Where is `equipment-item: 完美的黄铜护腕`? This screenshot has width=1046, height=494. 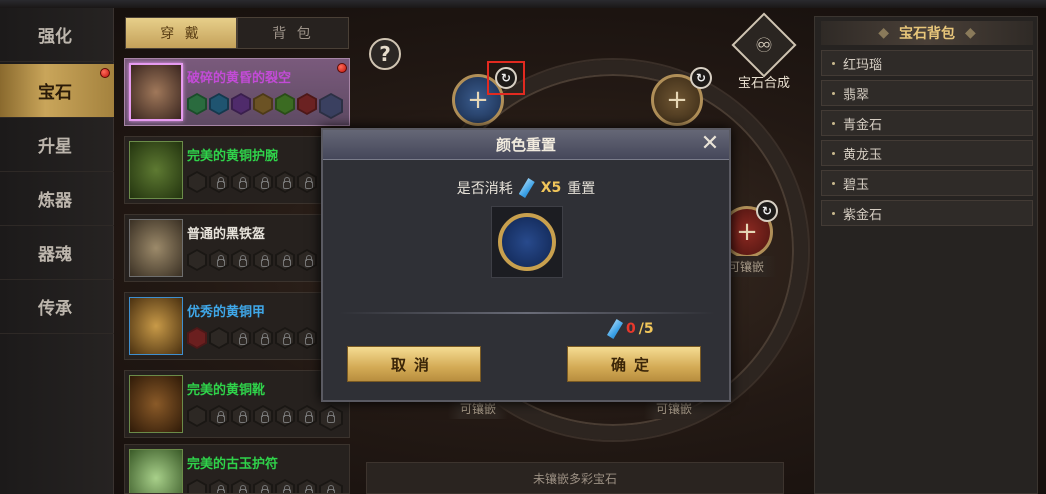 equipment-item: 完美的黄铜护腕 is located at coordinates (237, 170).